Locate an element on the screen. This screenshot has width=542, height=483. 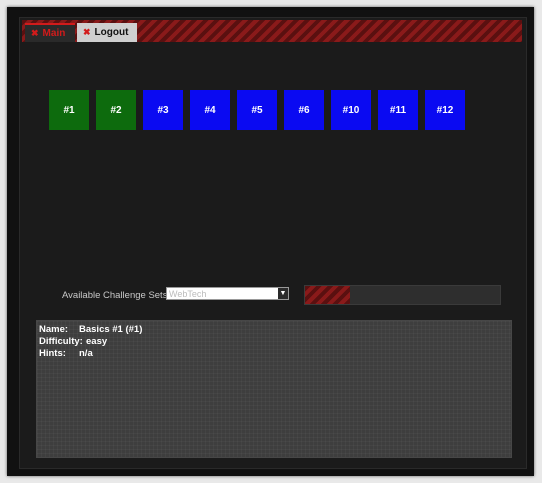
challenge-tile: #1 is located at coordinates (69, 110).